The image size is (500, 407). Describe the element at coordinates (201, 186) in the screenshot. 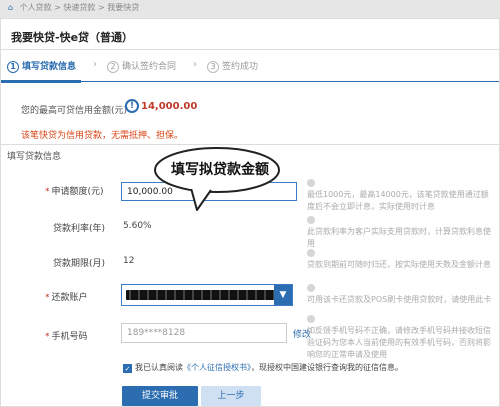

I see `callout-tail-mask` at that location.